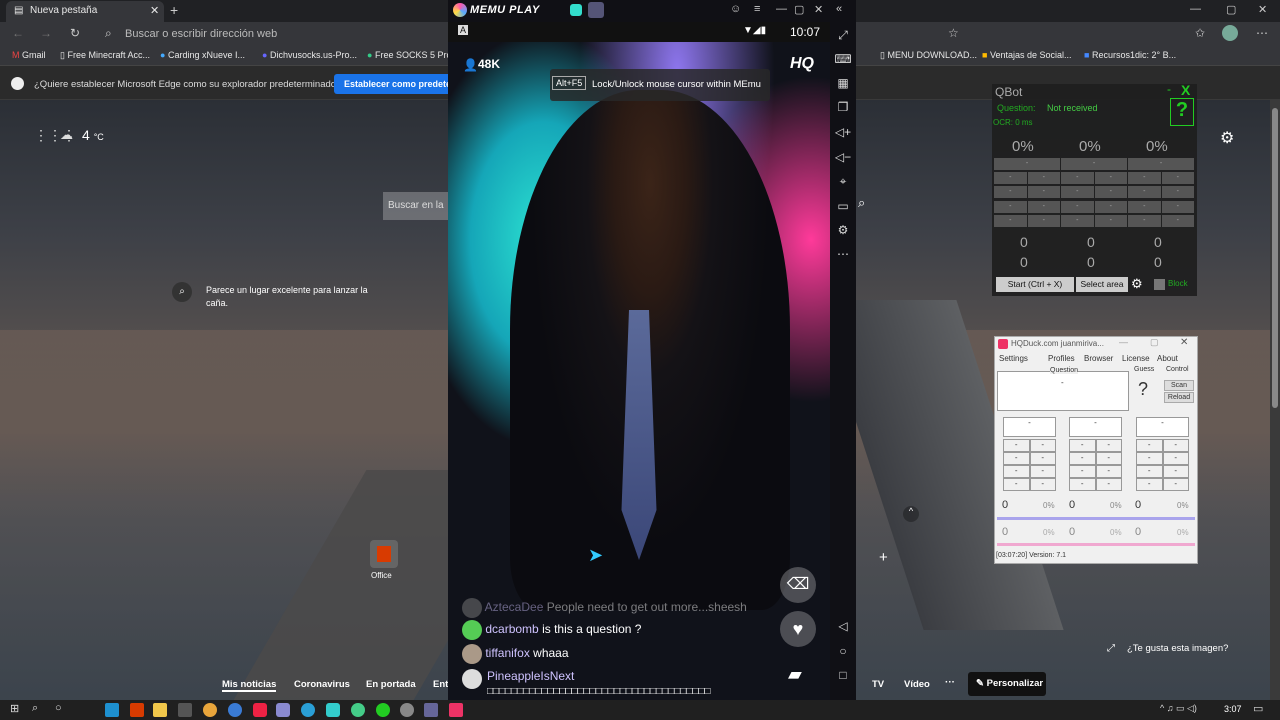  I want to click on qbot-minimize-icon: -, so click(1169, 89).